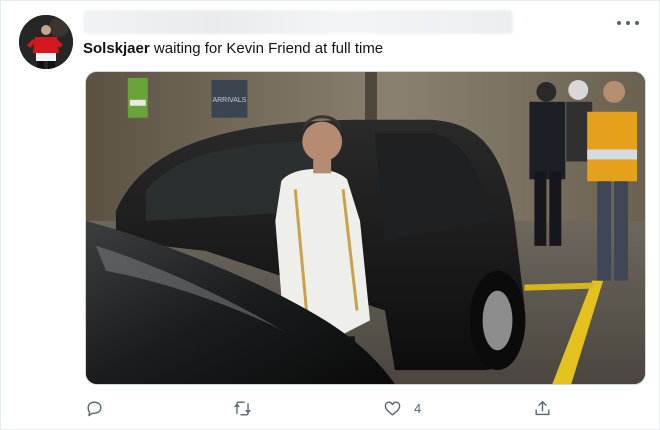 This screenshot has height=430, width=660. What do you see at coordinates (230, 100) in the screenshot?
I see `wall-sign-text: ARRIVALS` at bounding box center [230, 100].